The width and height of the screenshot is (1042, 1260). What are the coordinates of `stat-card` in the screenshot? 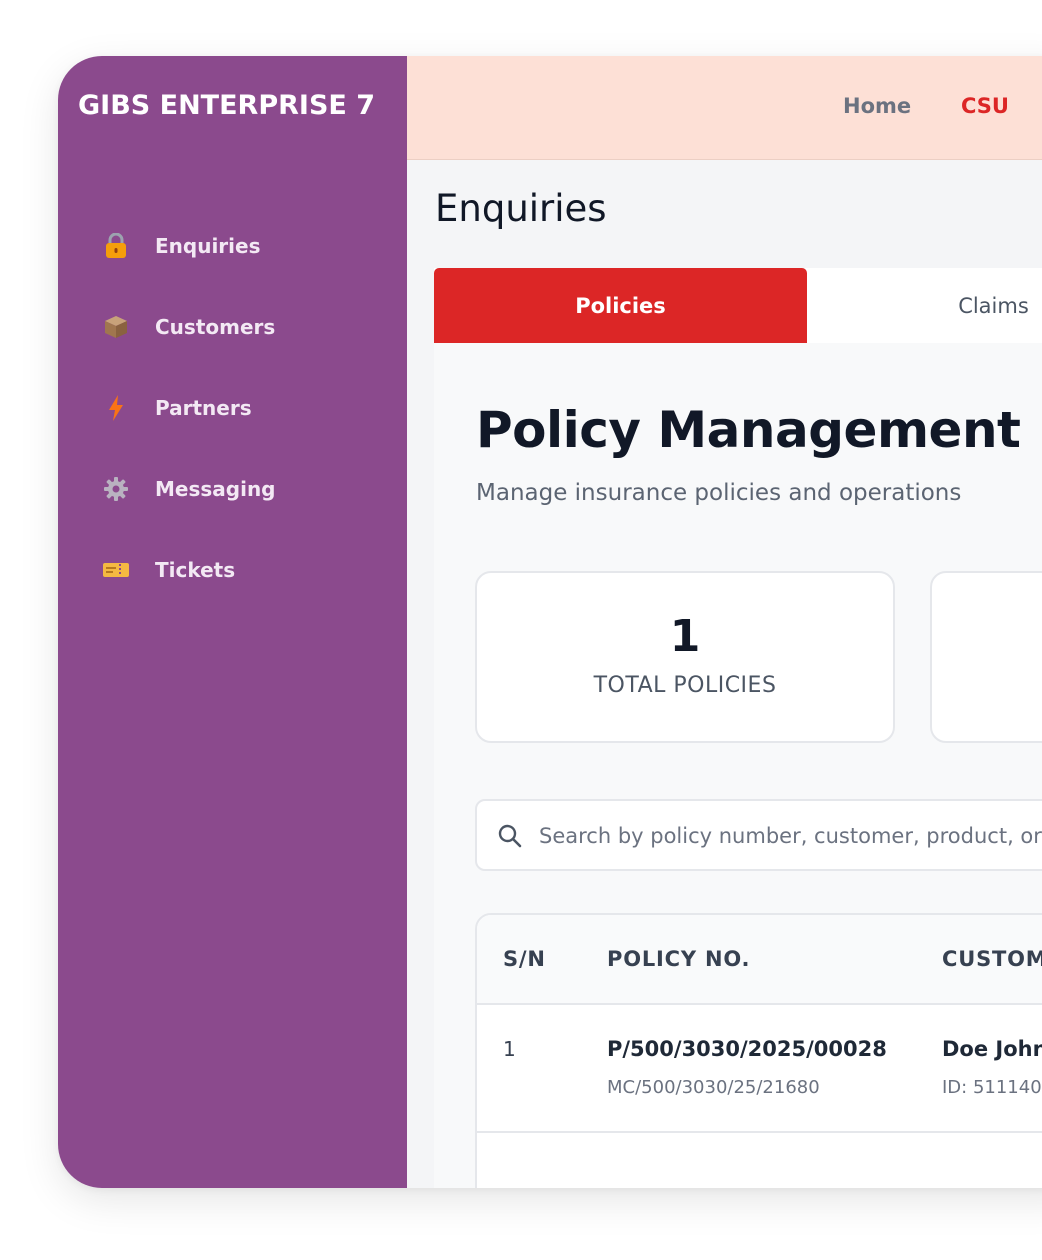 It's located at (986, 657).